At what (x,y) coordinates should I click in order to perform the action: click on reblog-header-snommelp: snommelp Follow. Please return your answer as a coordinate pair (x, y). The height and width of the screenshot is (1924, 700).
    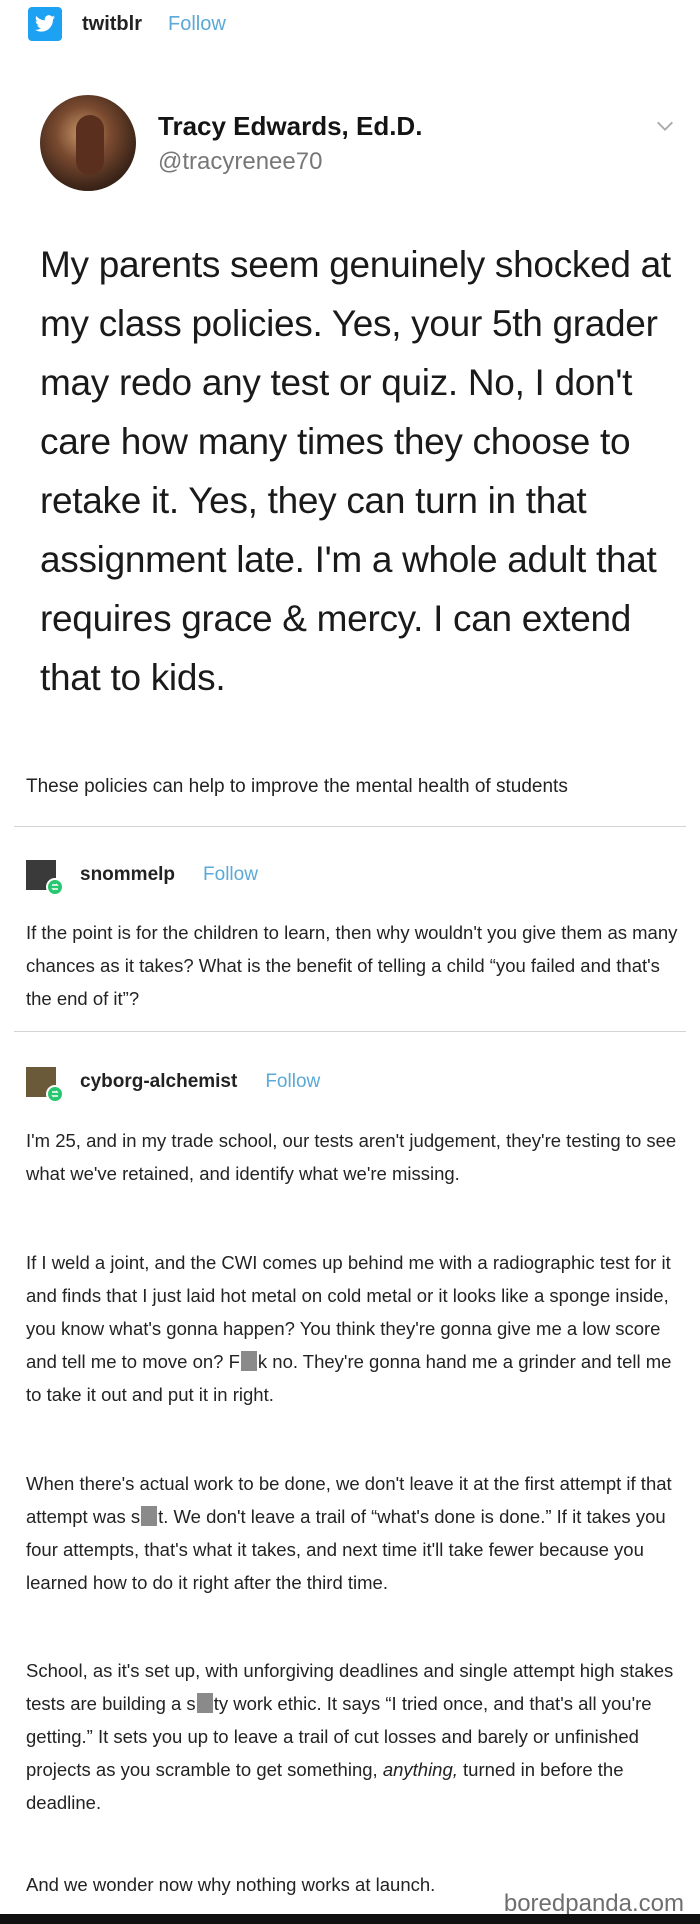
    Looking at the image, I should click on (142, 878).